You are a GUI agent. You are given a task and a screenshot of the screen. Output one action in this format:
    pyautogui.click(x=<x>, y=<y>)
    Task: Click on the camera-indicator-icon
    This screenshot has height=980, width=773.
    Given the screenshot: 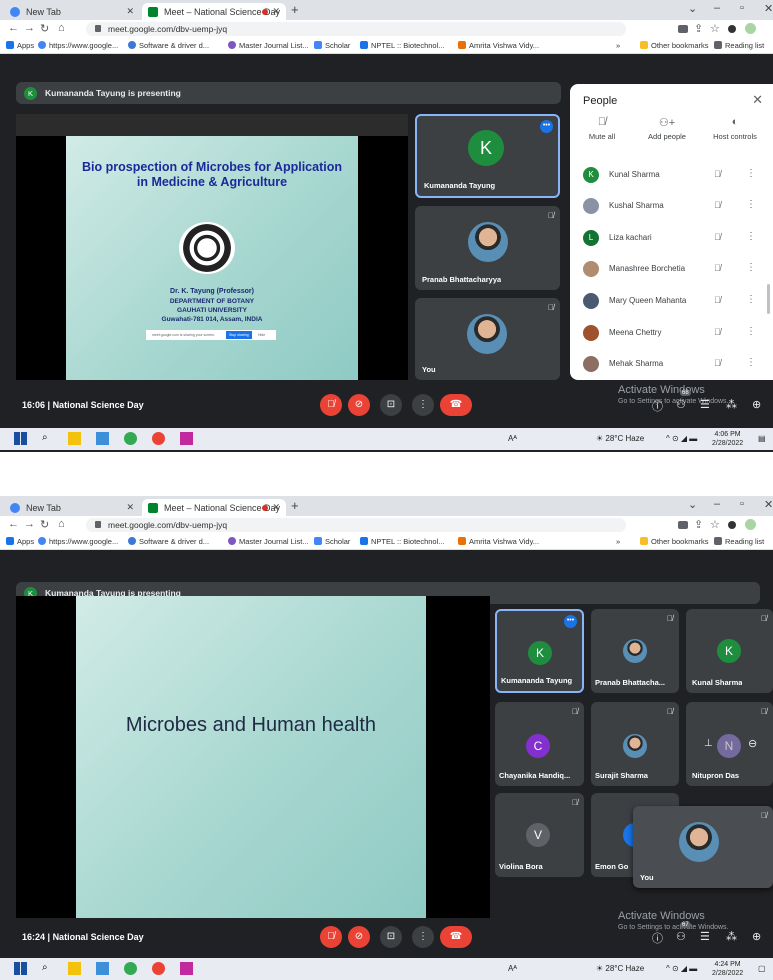 What is the action you would take?
    pyautogui.click(x=683, y=525)
    